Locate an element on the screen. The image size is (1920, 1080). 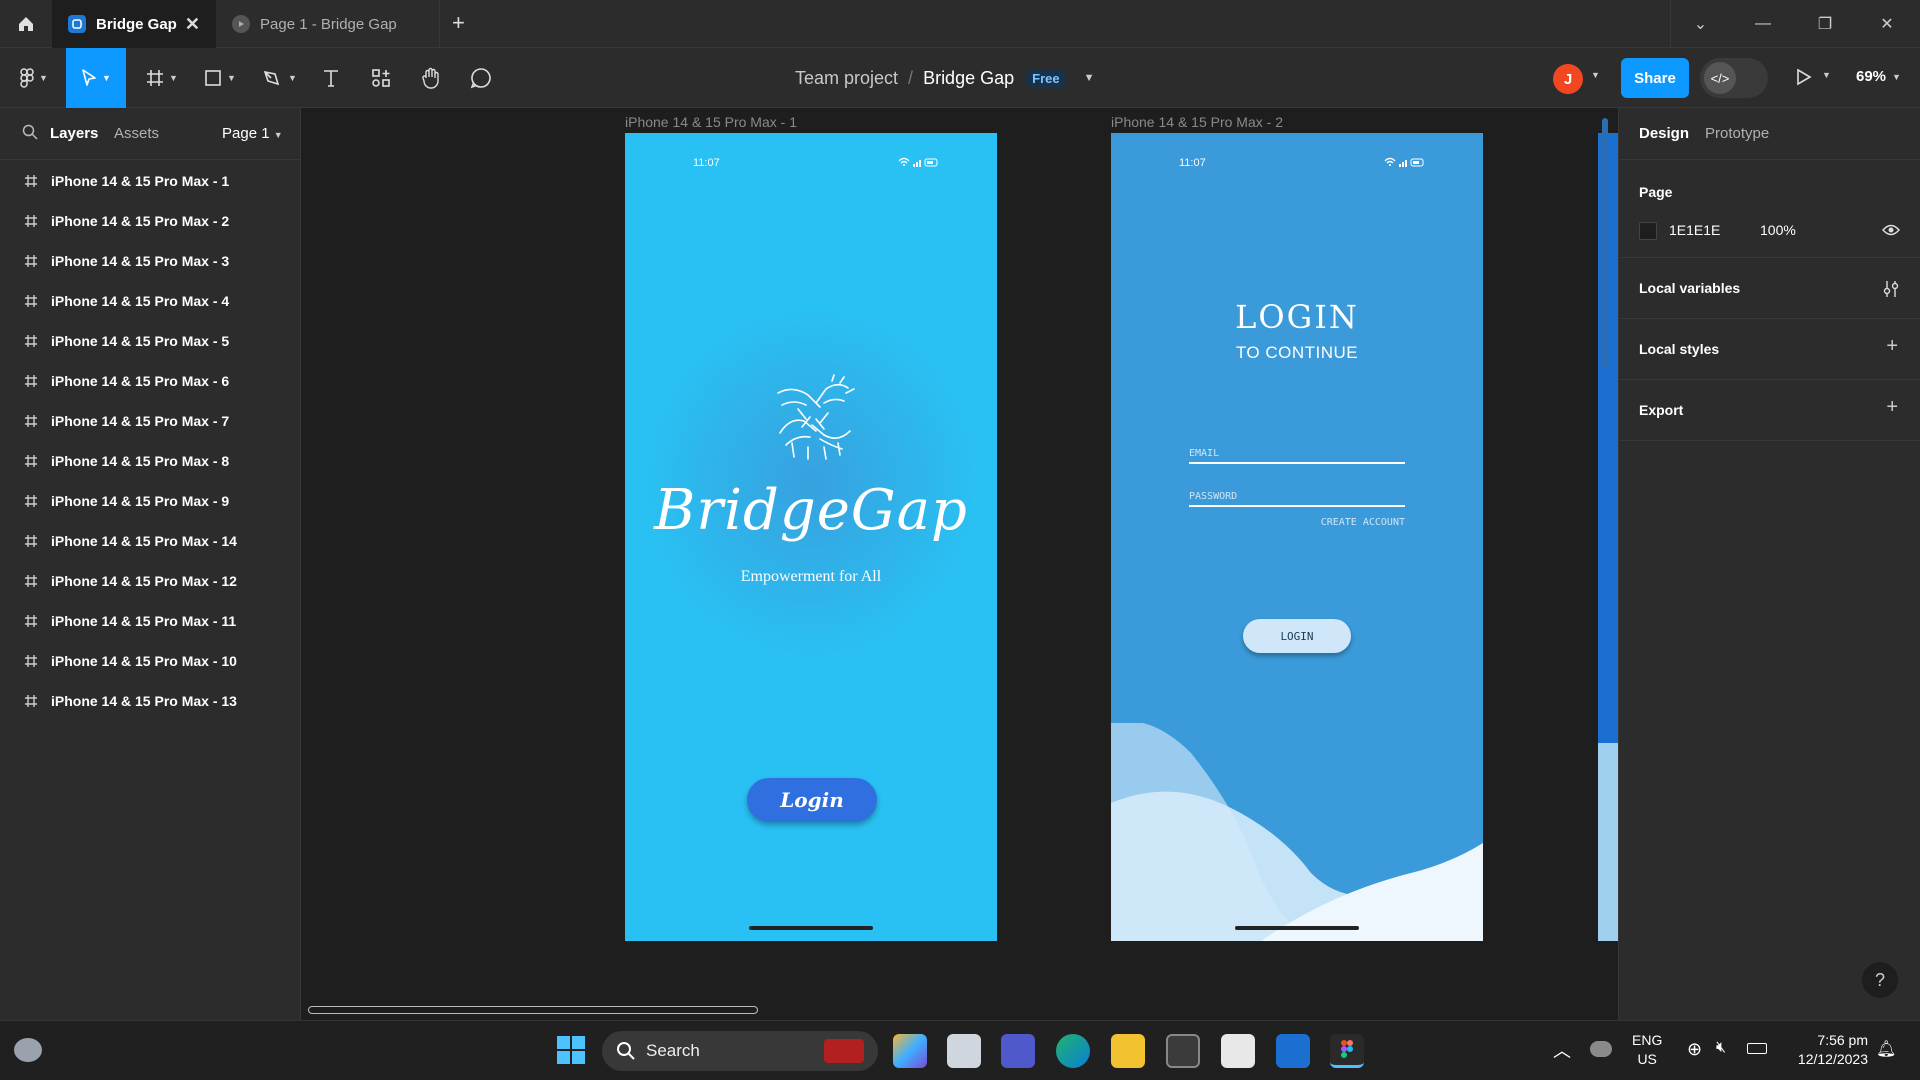
layer-row: iPhone 14 & 15 Pro Max - 7 is located at coordinates (150, 421).